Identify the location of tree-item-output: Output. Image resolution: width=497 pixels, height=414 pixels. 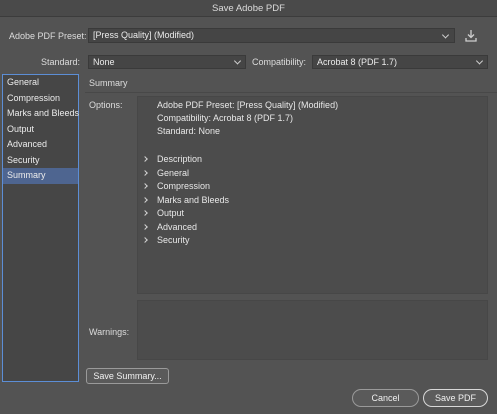
(163, 213).